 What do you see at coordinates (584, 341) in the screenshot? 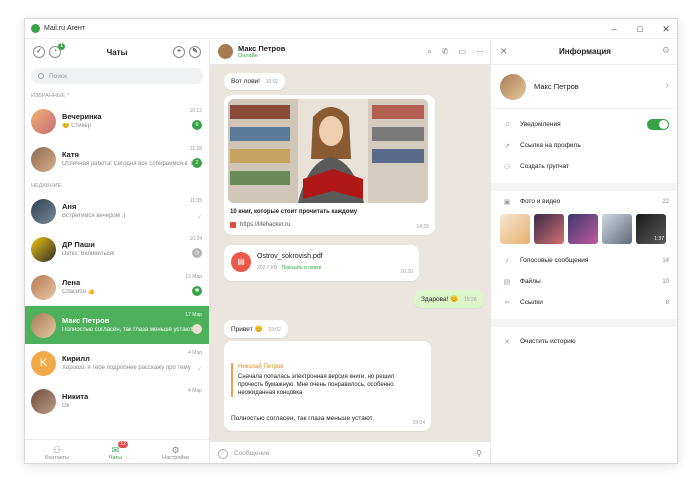
I see `clear-history-row: ✕ Очистить историю` at bounding box center [584, 341].